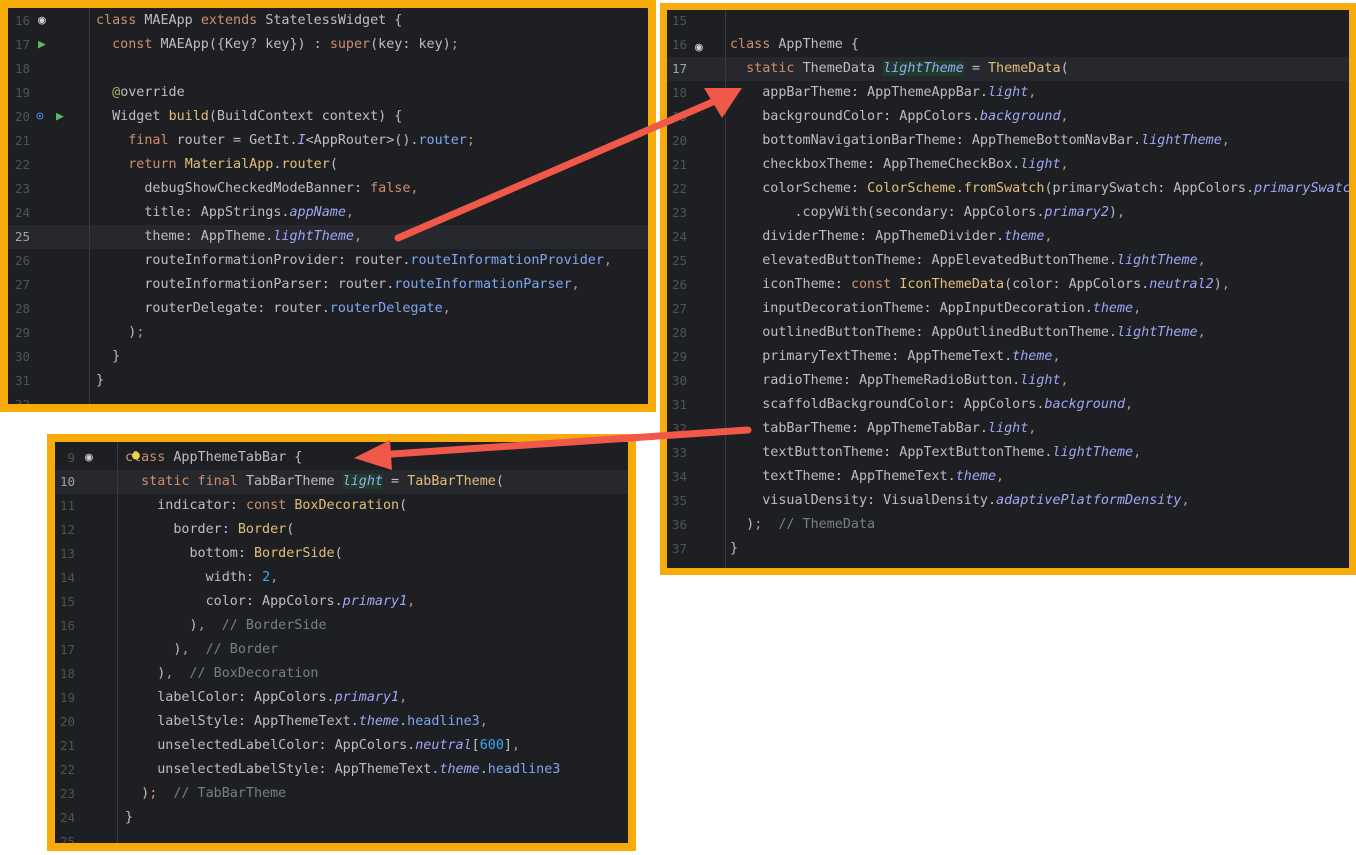  I want to click on code-line: 15, so click(1008, 21).